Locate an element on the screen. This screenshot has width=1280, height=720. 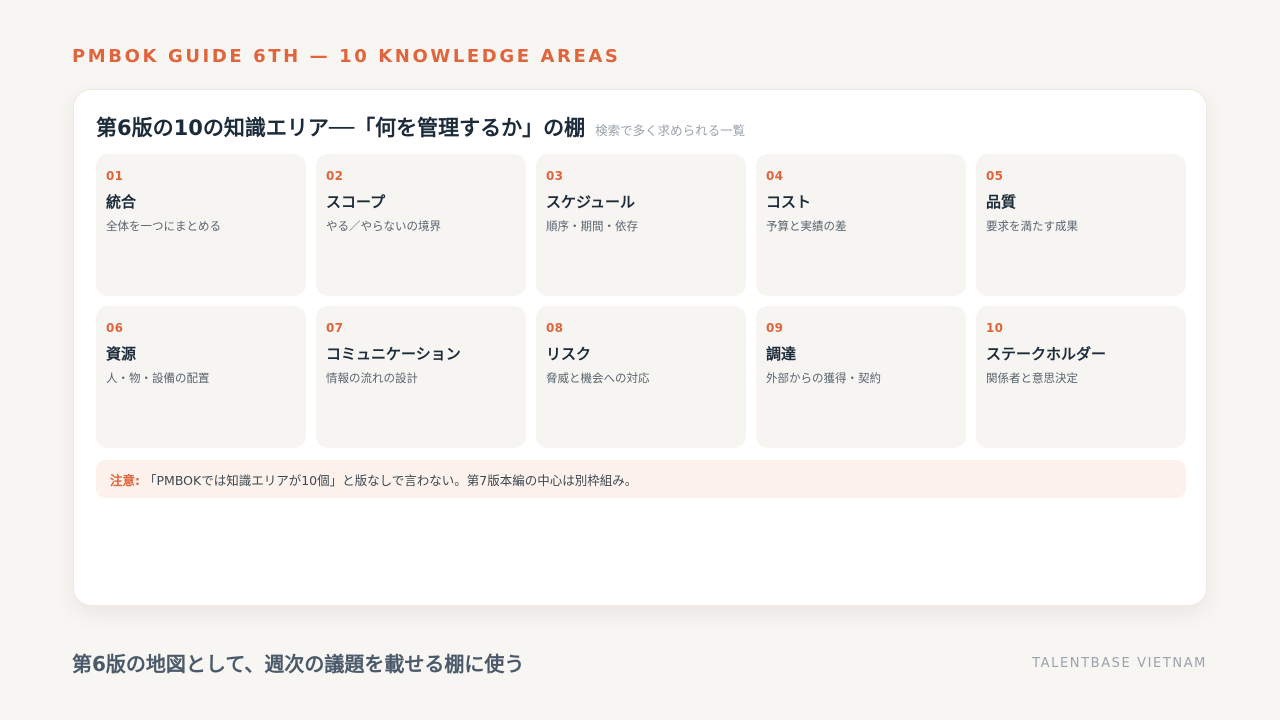
area-card: 04 コスト 予算と実績の差 is located at coordinates (861, 225).